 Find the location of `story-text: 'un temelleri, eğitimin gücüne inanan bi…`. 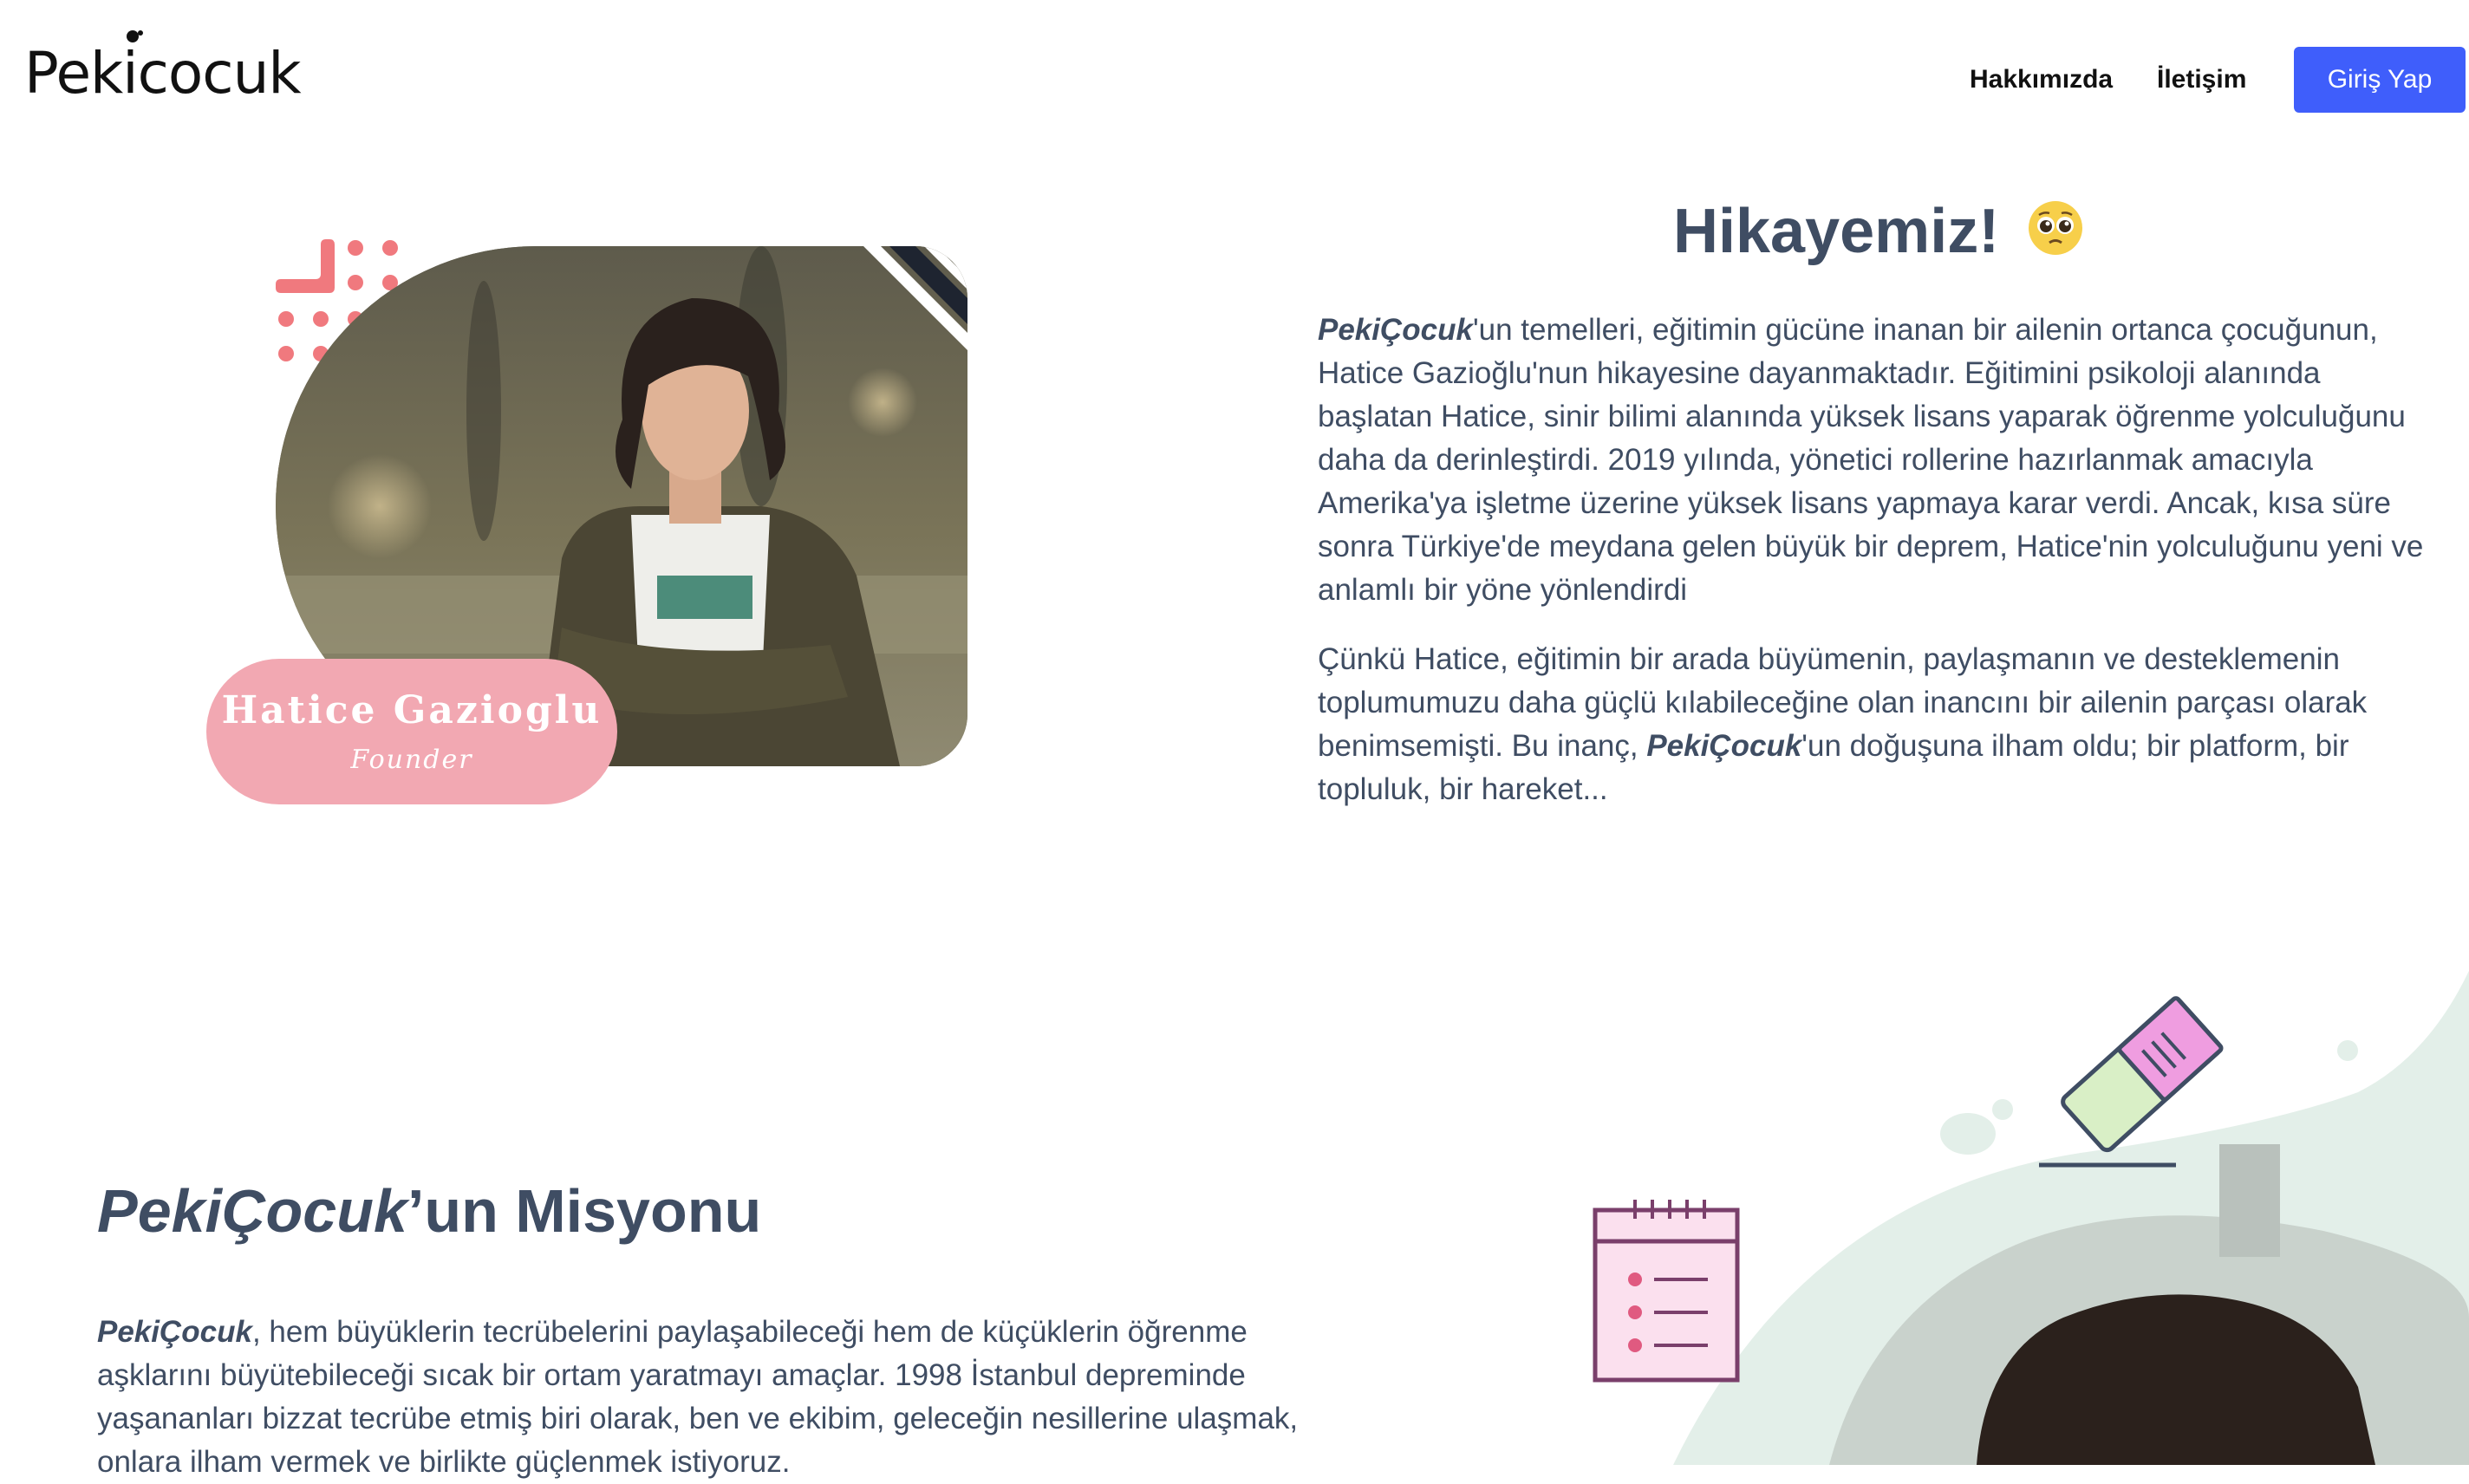

story-text: 'un temelleri, eğitimin gücüne inanan bi… is located at coordinates (1871, 460).